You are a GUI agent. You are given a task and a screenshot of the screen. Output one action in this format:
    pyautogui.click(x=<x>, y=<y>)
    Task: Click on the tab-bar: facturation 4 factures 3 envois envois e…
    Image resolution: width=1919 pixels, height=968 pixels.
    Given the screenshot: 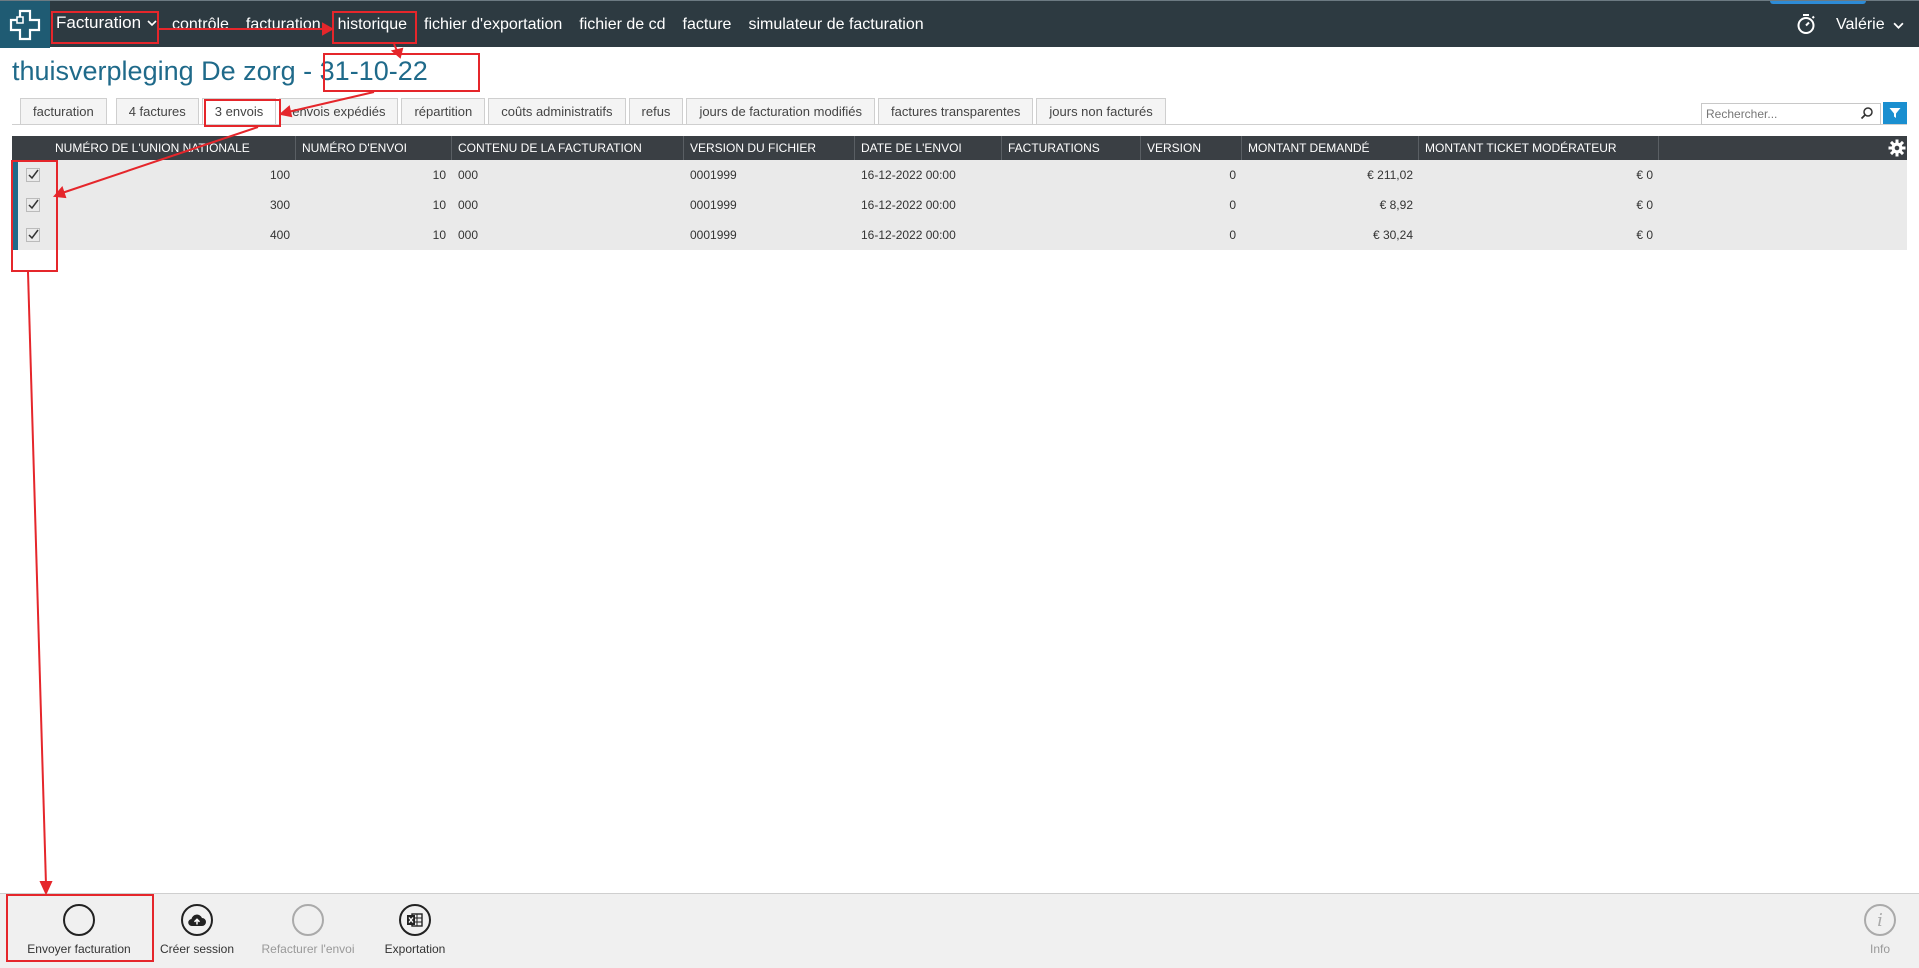 What is the action you would take?
    pyautogui.click(x=593, y=111)
    